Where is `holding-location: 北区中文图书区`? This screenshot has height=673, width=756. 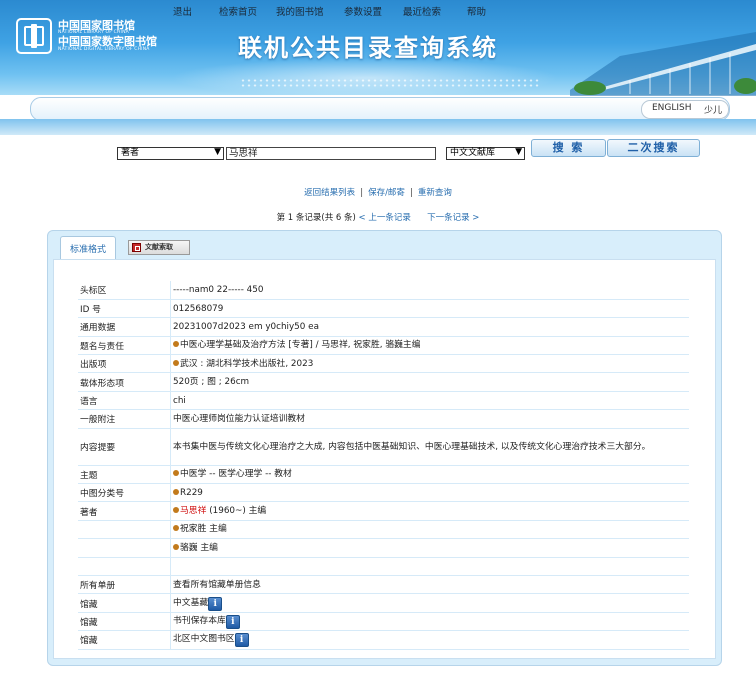
holding-location: 北区中文图书区 is located at coordinates (204, 639).